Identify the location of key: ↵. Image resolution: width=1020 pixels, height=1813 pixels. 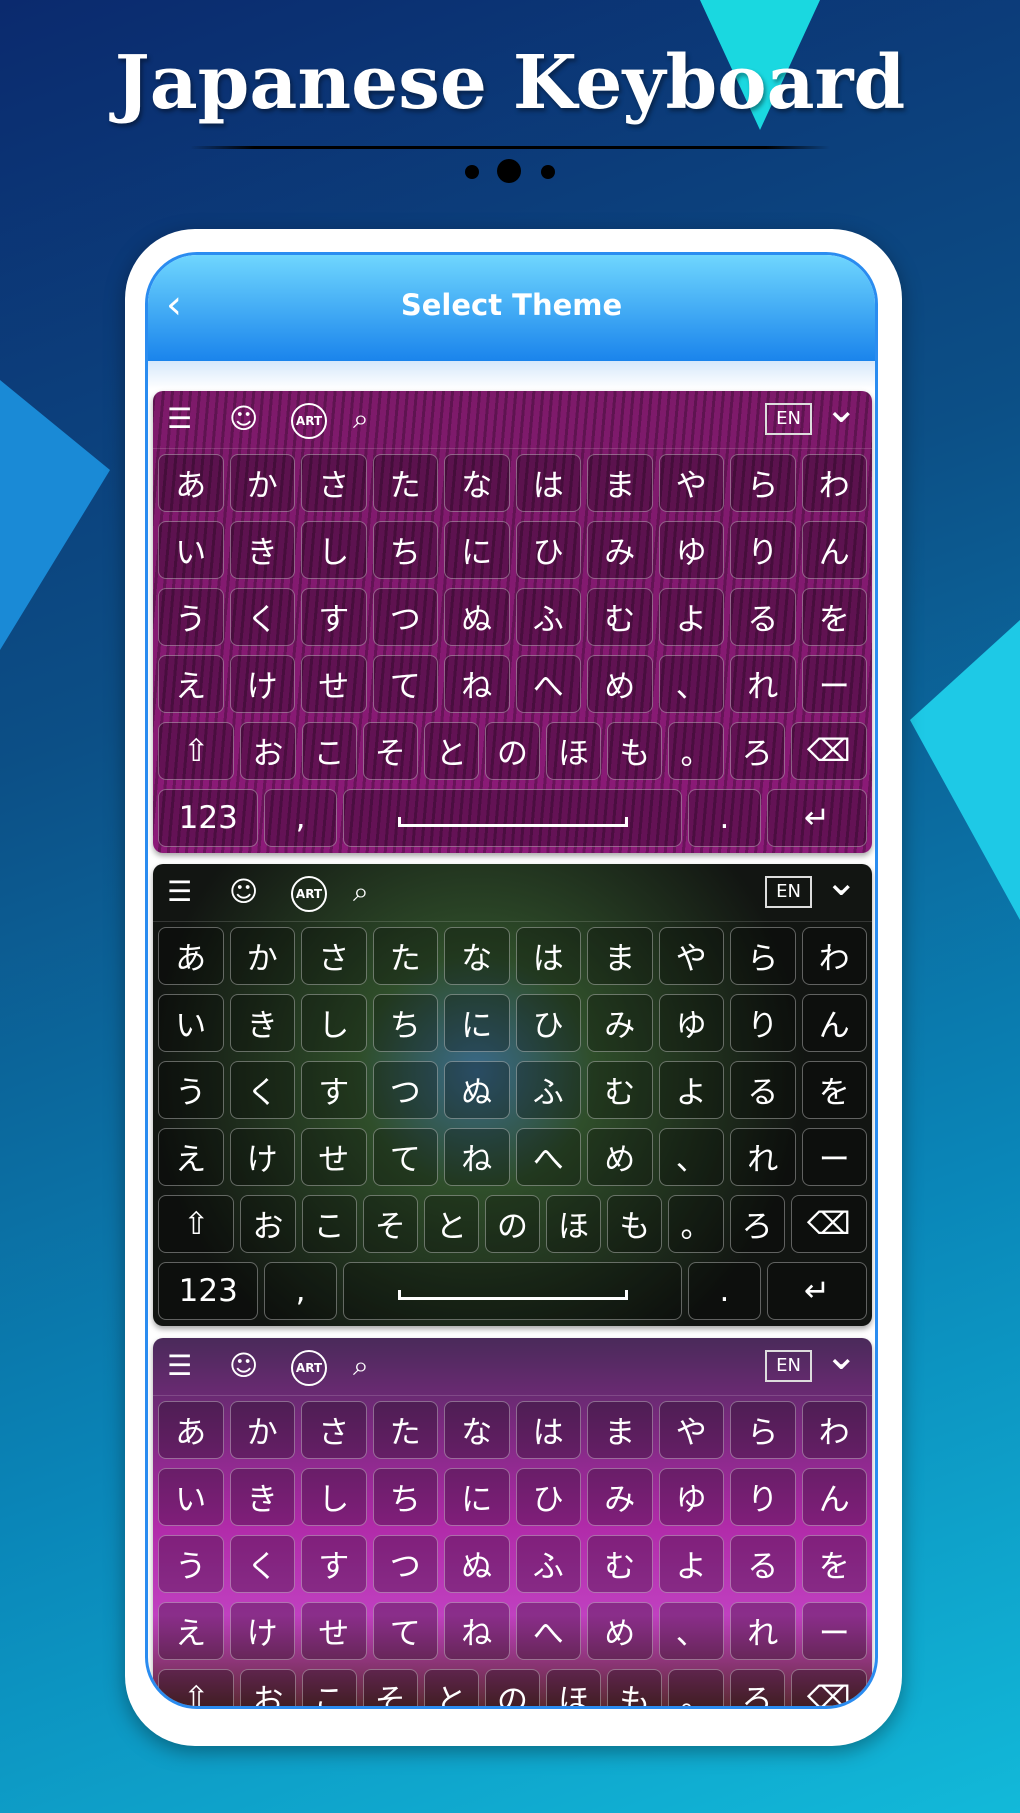
(816, 1290).